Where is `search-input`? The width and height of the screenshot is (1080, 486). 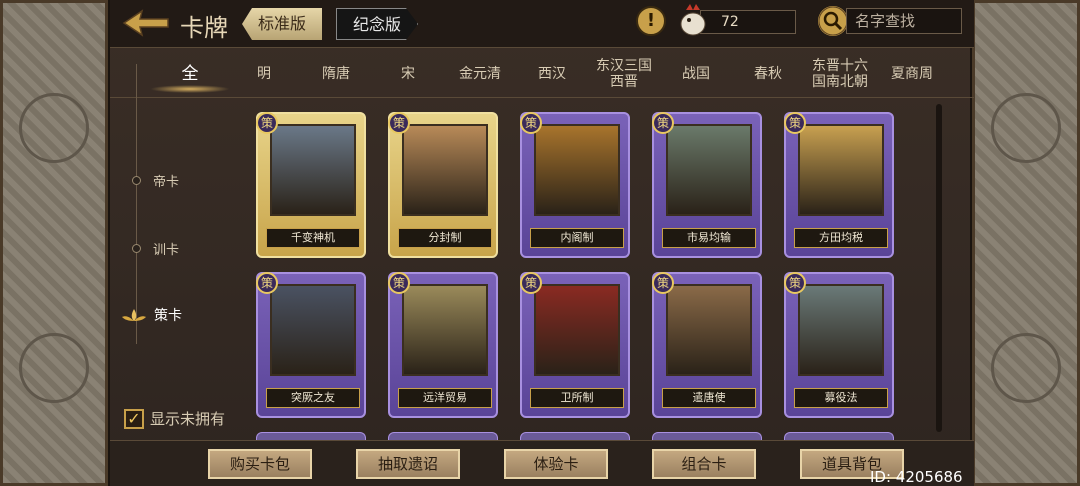
search-input is located at coordinates (904, 21).